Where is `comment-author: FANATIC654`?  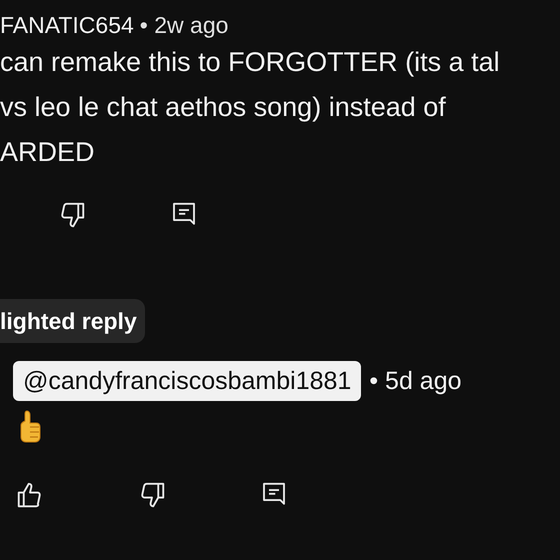
comment-author: FANATIC654 is located at coordinates (67, 25).